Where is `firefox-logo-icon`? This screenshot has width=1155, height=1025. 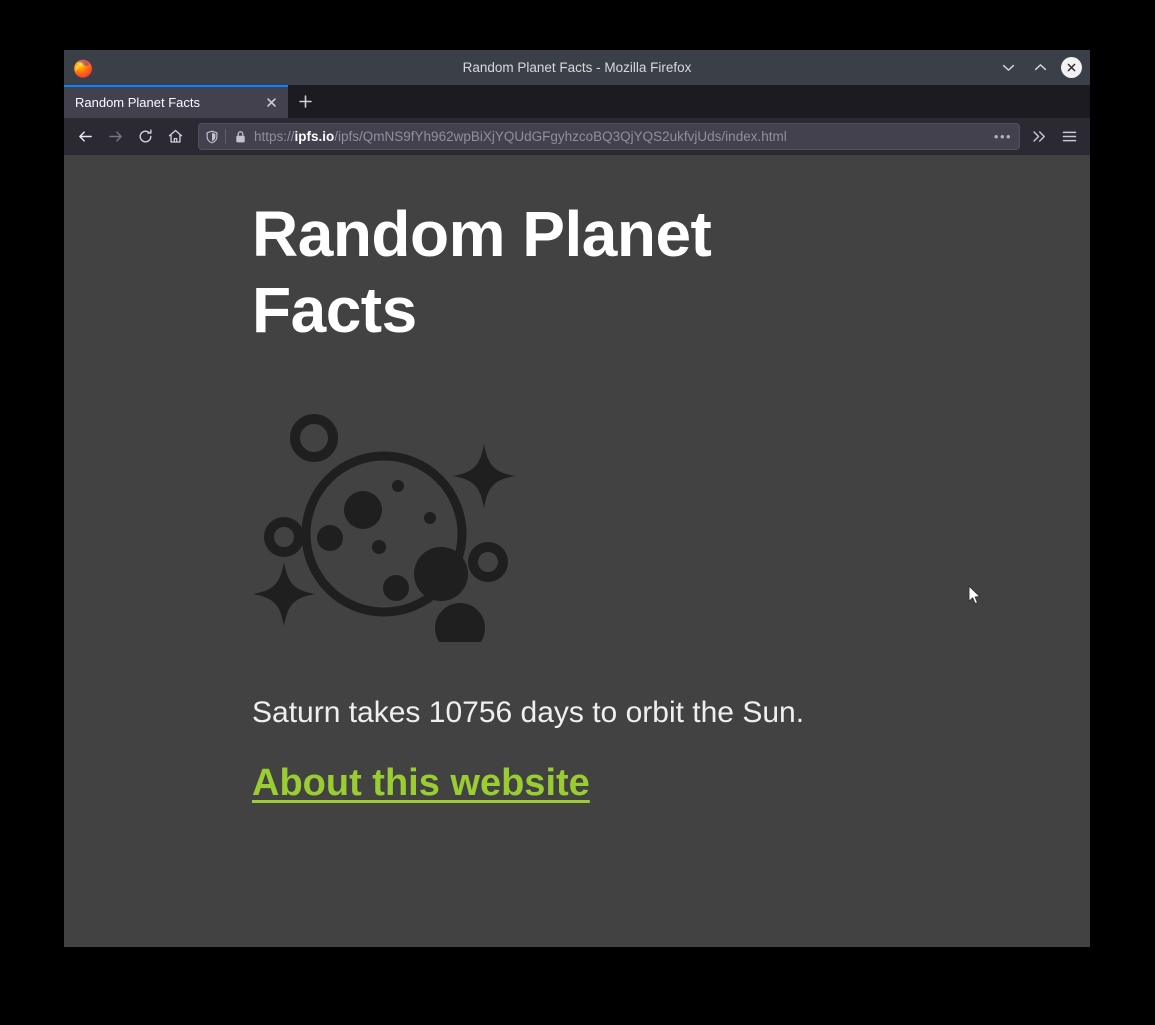
firefox-logo-icon is located at coordinates (83, 68).